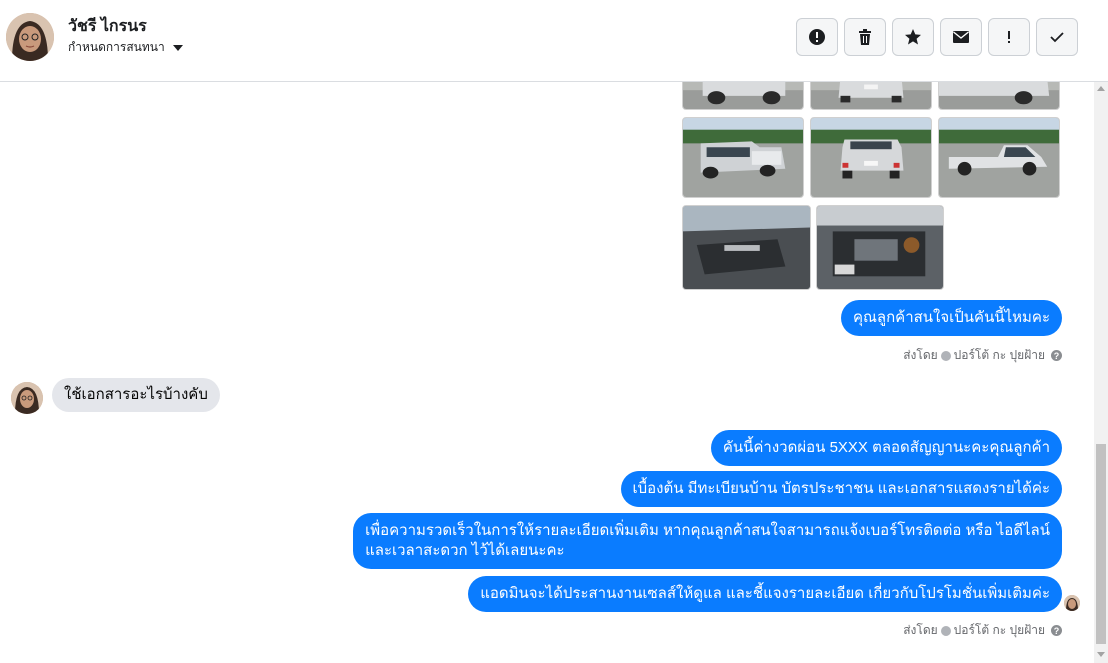 This screenshot has width=1108, height=663. I want to click on checkmark-icon, so click(1057, 37).